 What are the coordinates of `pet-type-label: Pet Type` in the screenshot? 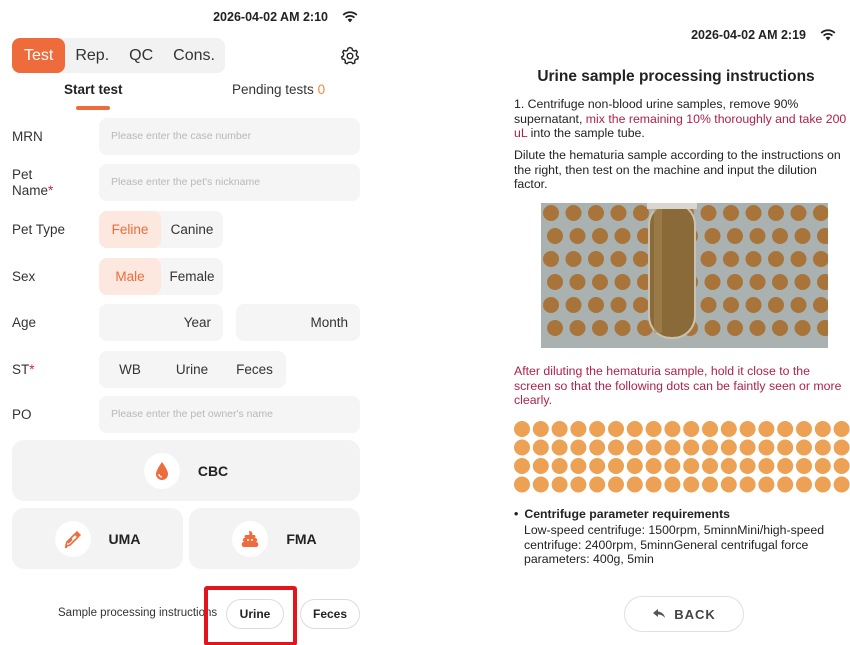 It's located at (39, 229).